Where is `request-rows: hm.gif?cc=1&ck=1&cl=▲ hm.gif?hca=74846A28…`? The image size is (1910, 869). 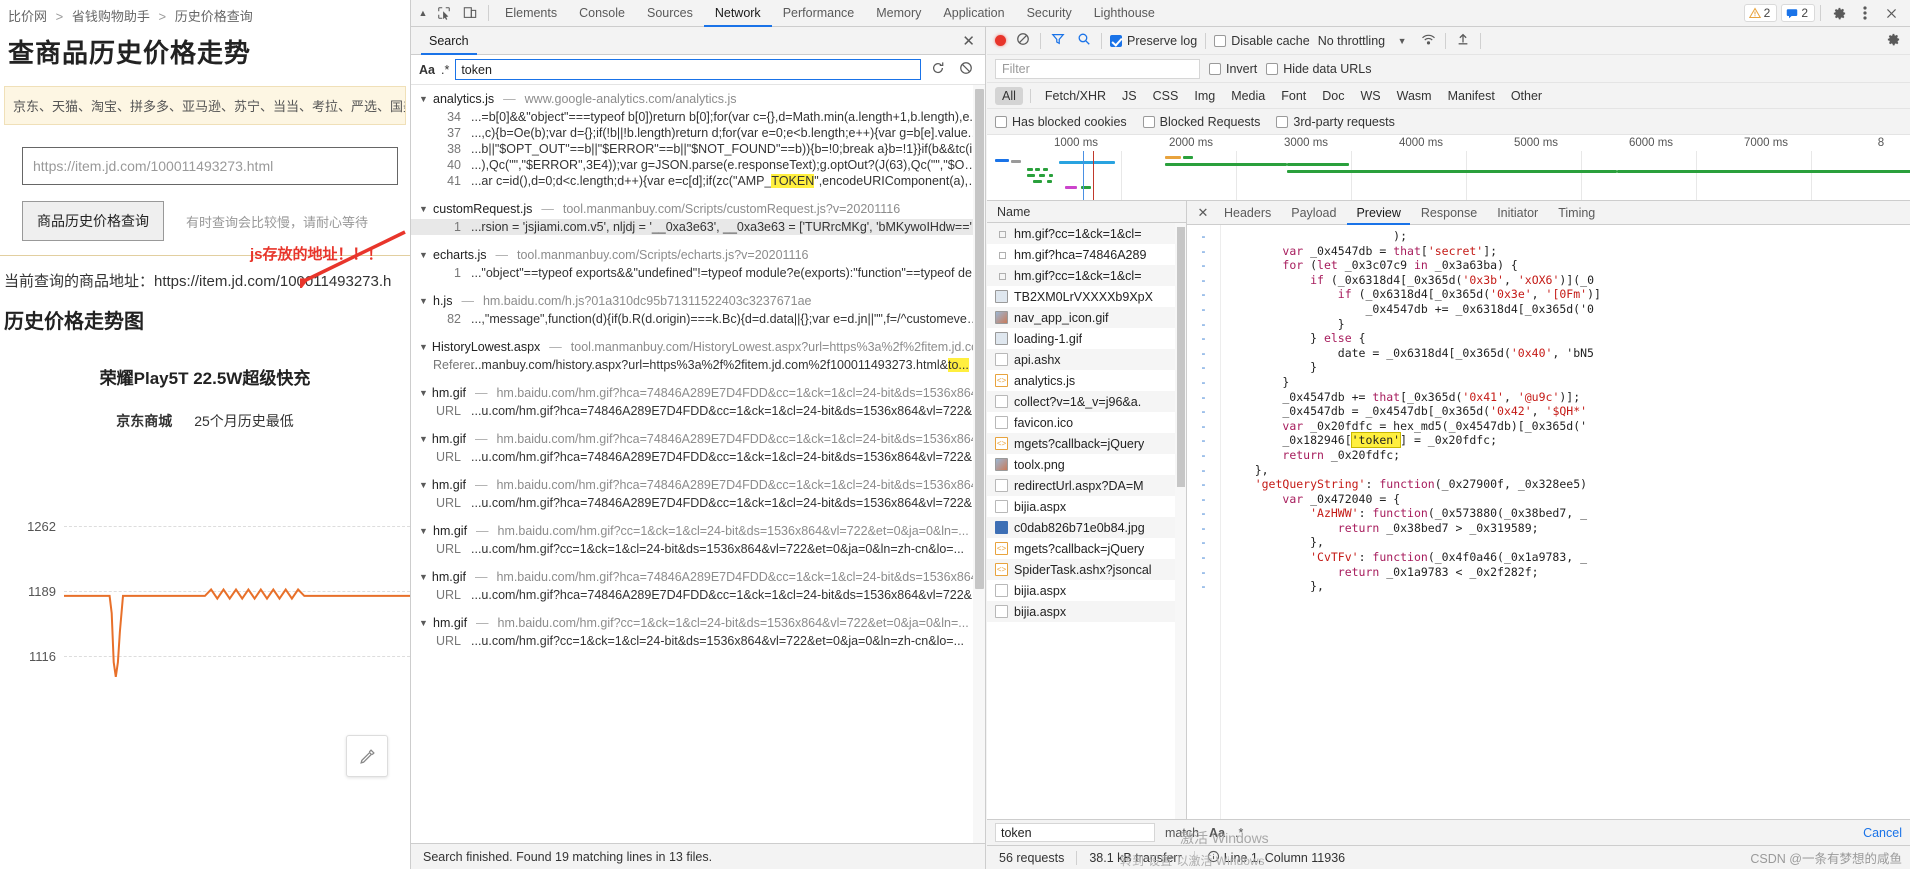
request-rows: hm.gif?cc=1&ck=1&cl=▲ hm.gif?hca=74846A28… is located at coordinates (1086, 534).